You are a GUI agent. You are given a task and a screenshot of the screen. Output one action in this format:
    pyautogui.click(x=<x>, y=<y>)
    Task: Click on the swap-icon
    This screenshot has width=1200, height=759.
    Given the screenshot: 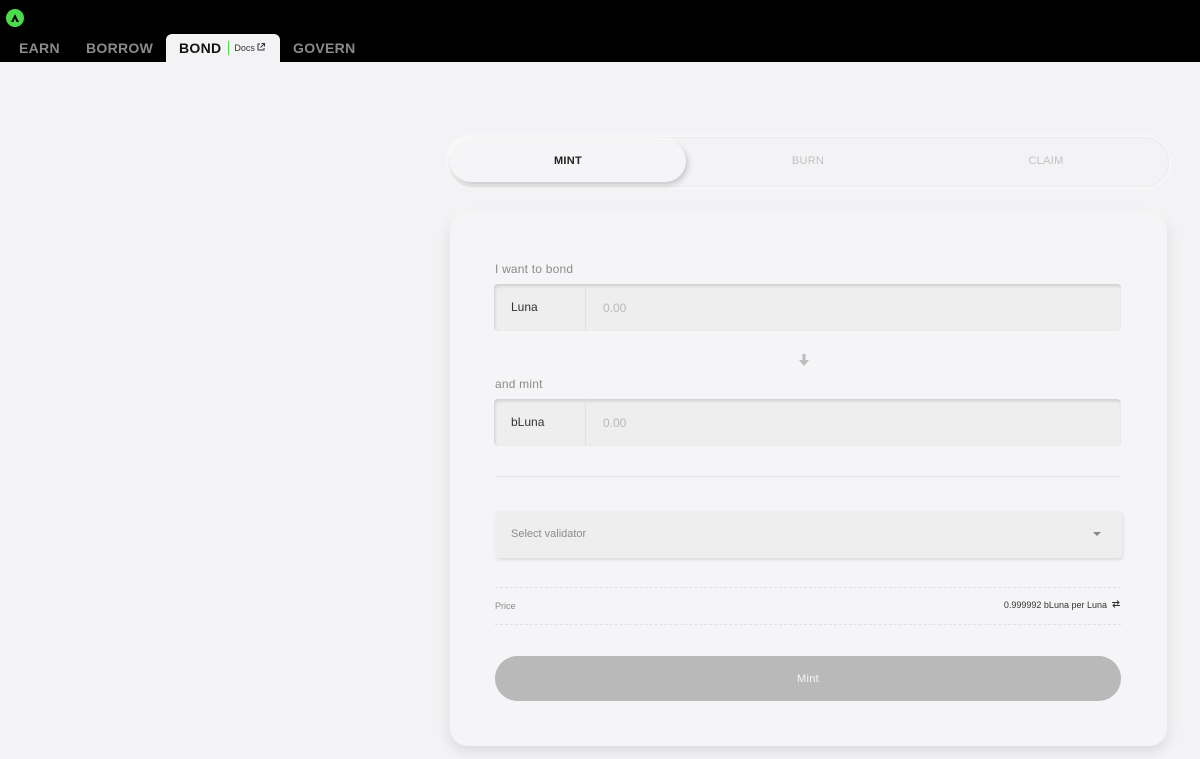 What is the action you would take?
    pyautogui.click(x=1116, y=605)
    